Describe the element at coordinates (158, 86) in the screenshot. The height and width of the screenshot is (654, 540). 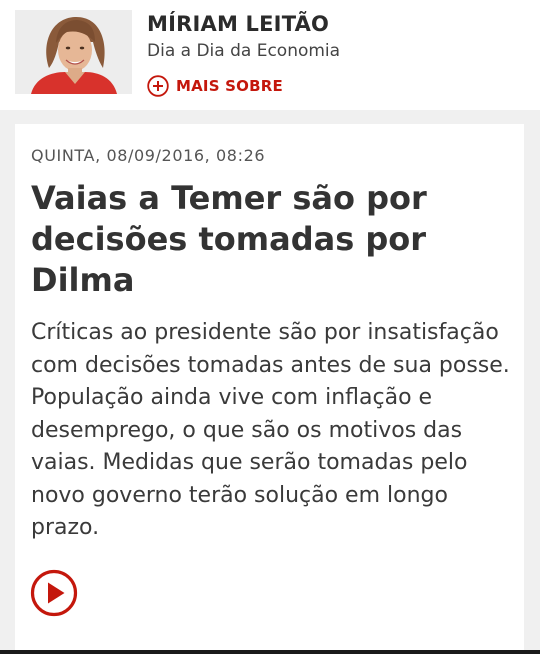
I see `plus-circle-icon` at that location.